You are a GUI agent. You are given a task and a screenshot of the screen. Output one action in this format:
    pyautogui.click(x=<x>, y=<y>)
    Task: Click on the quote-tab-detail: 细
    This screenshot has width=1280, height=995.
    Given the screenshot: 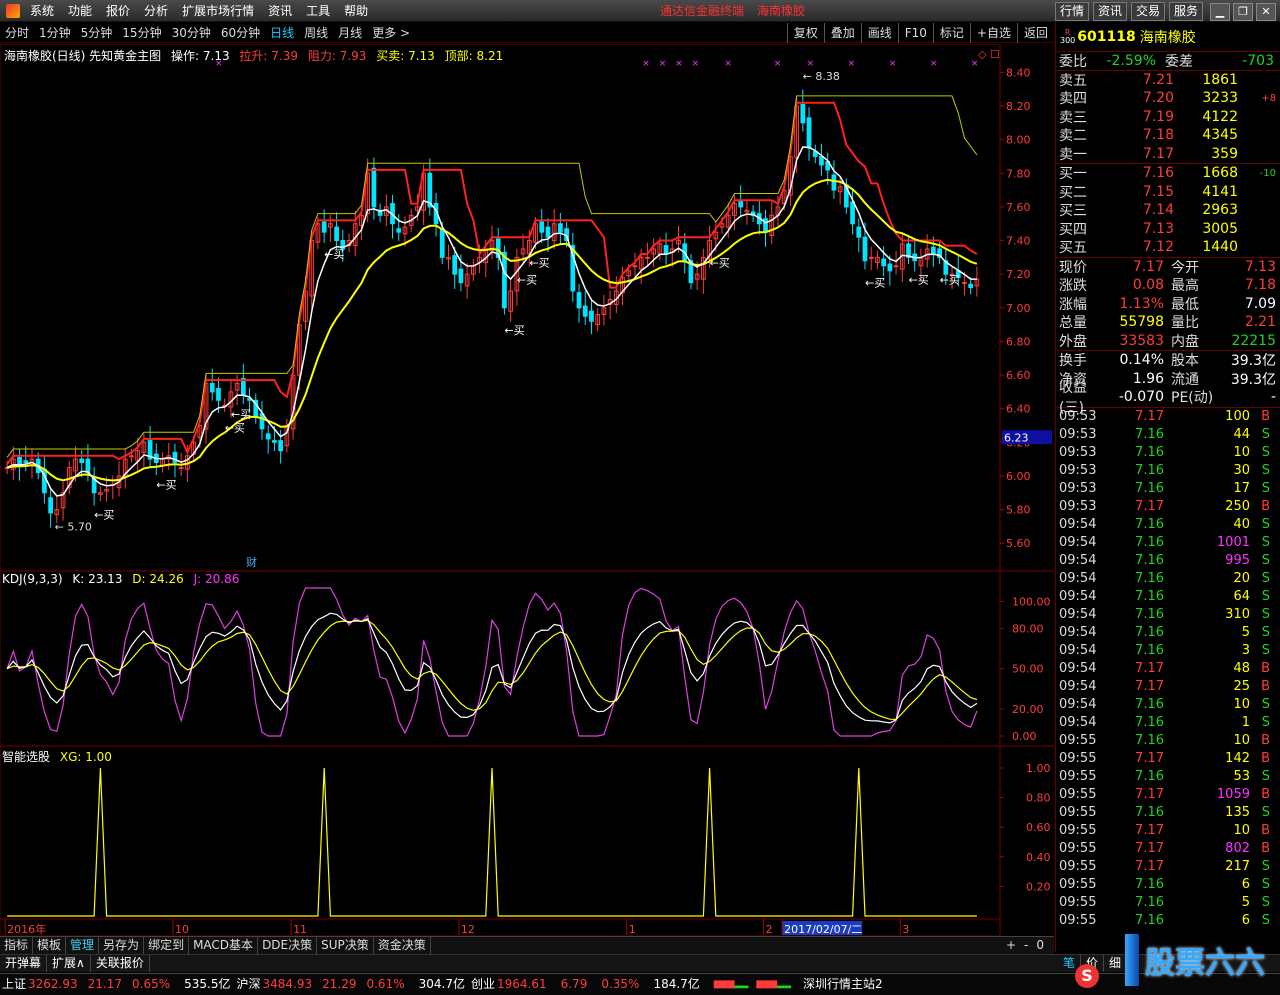 What is the action you would take?
    pyautogui.click(x=1116, y=963)
    